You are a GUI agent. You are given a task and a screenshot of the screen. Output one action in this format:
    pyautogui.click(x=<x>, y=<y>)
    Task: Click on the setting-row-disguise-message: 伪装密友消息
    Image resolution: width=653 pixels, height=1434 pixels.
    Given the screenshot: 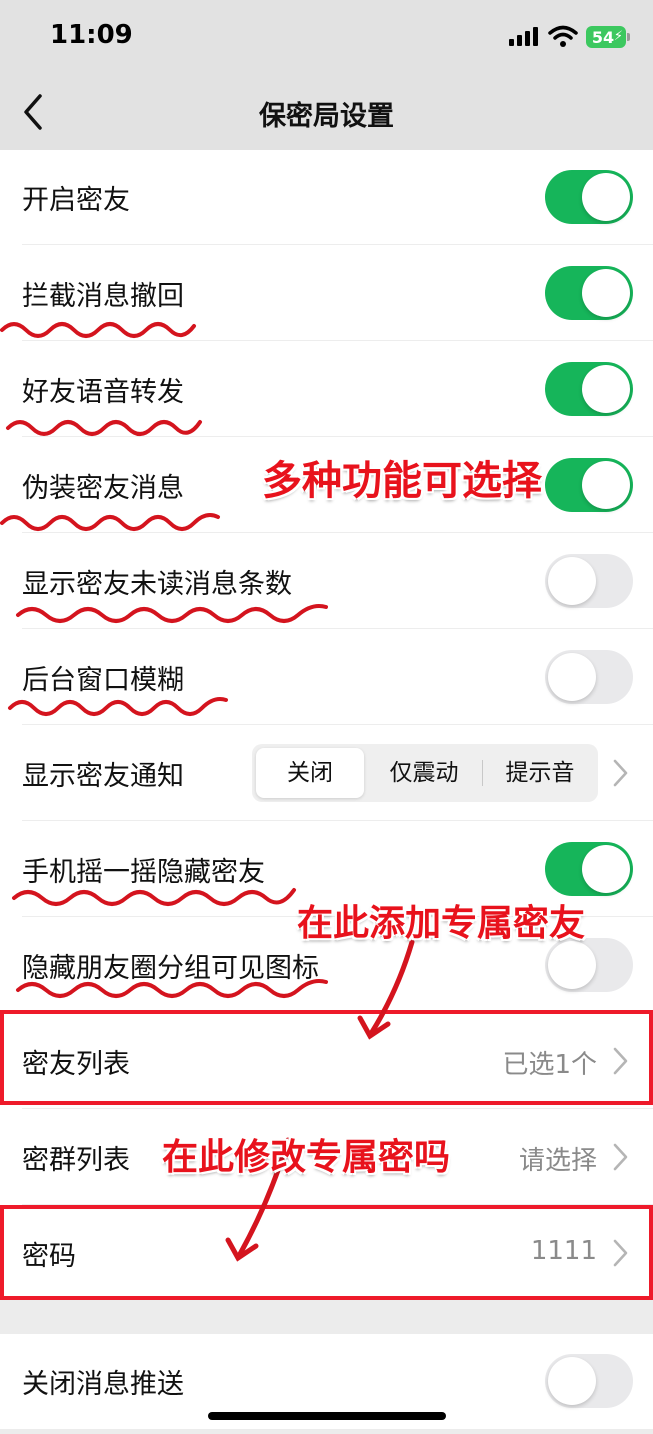 What is the action you would take?
    pyautogui.click(x=326, y=485)
    